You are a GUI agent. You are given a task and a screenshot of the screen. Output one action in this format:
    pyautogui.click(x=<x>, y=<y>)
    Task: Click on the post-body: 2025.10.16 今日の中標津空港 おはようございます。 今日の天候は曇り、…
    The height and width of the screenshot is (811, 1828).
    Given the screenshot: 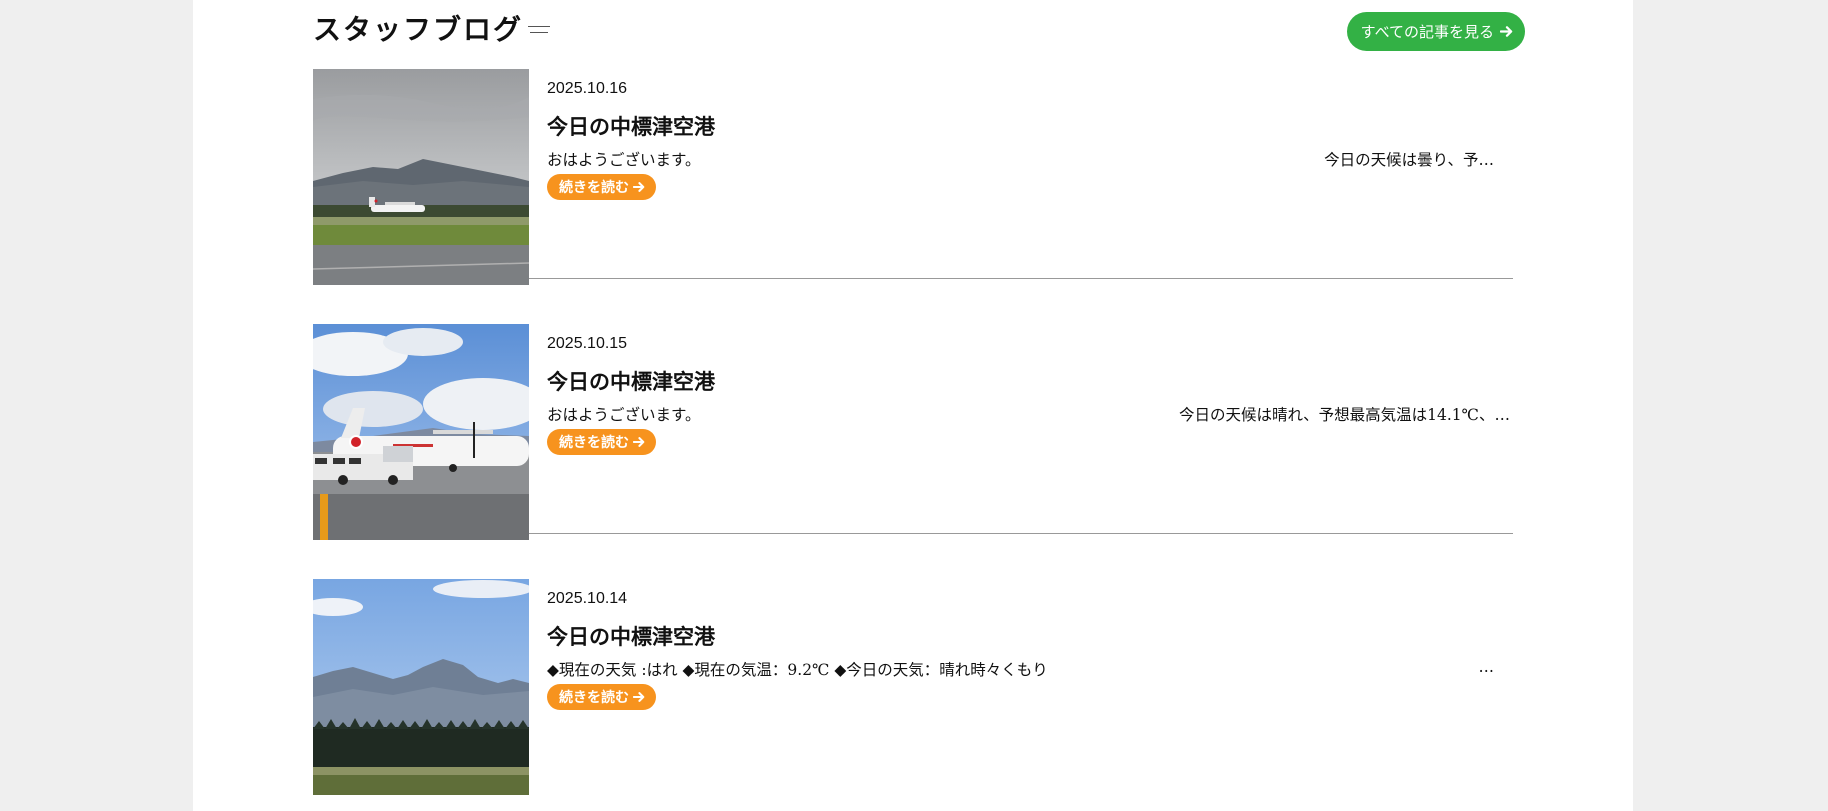 What is the action you would take?
    pyautogui.click(x=1030, y=140)
    